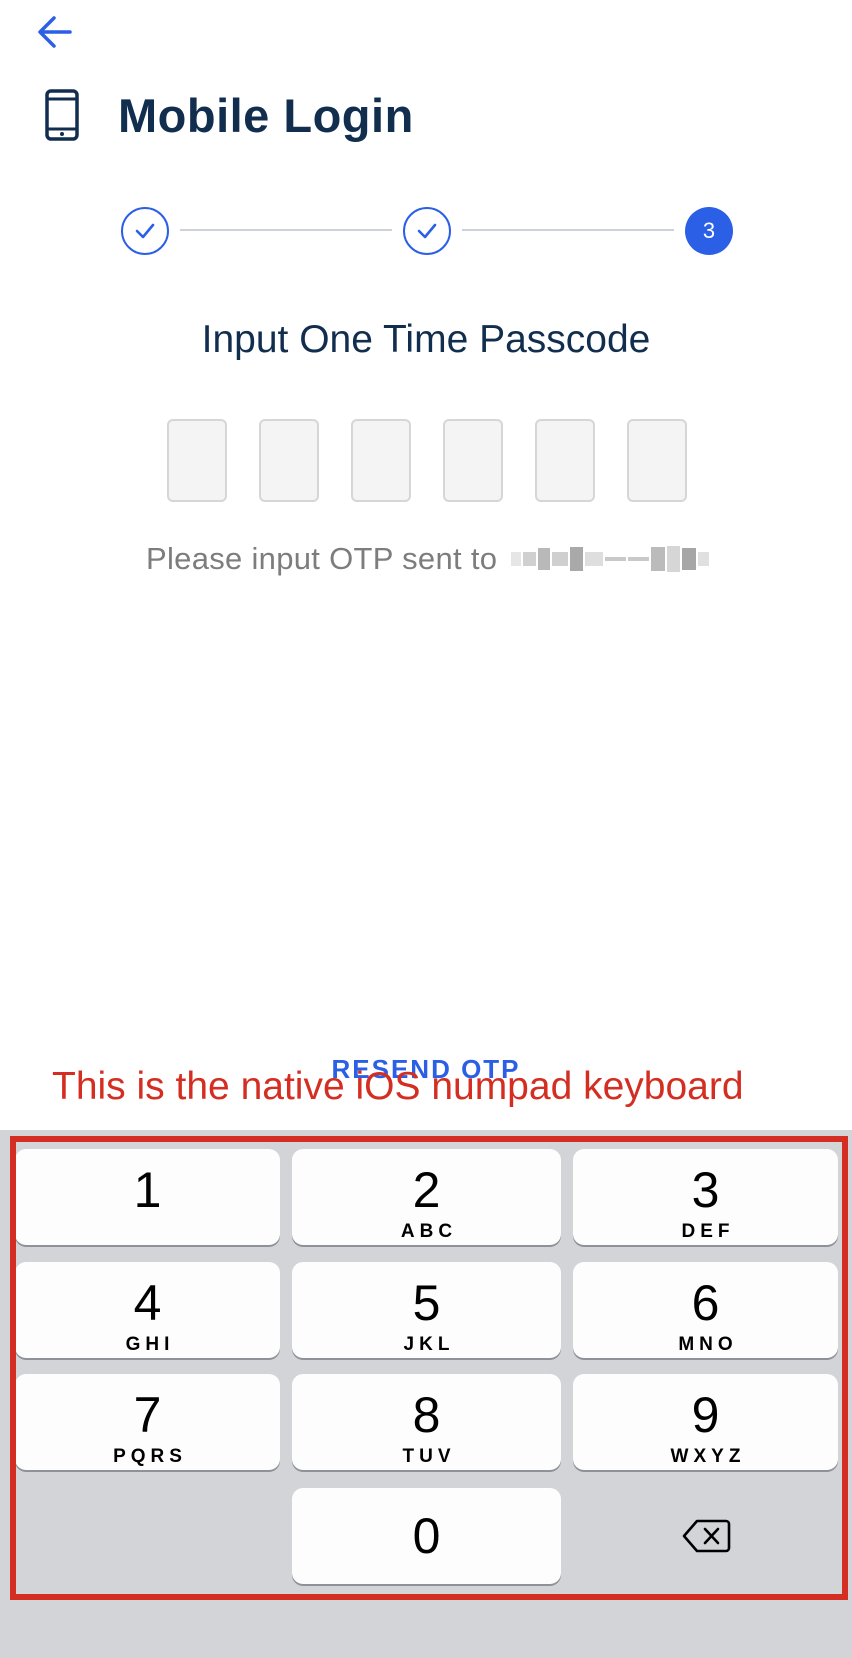  I want to click on otp-hint-text: Please input OTP sent to, so click(322, 558).